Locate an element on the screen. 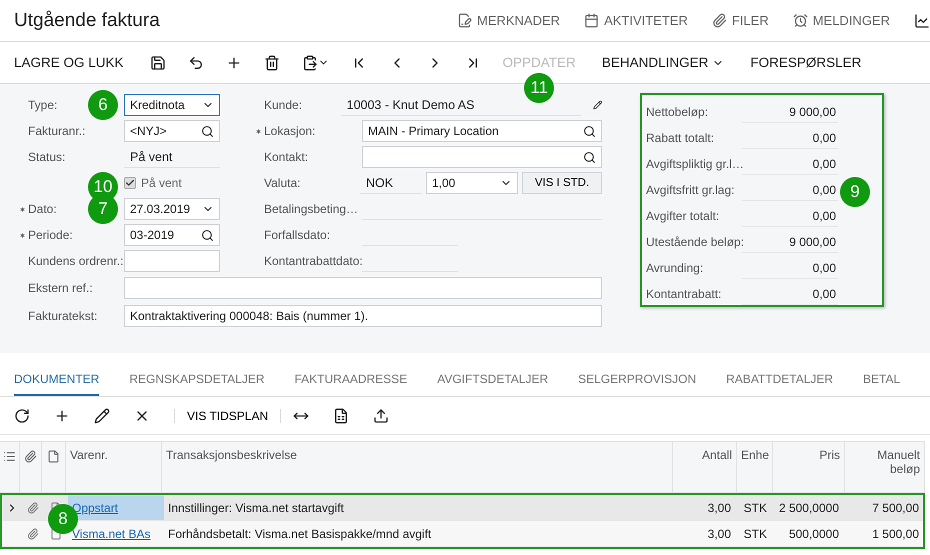 This screenshot has height=555, width=930. upload-icon is located at coordinates (381, 416).